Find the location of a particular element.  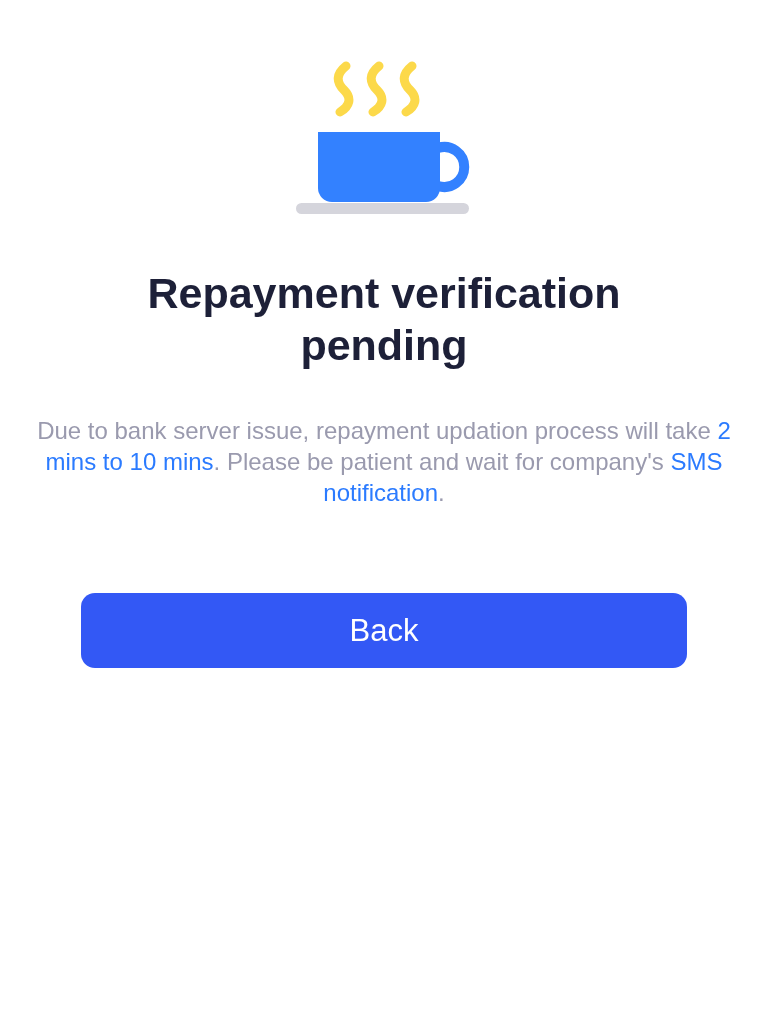

back-button: Back is located at coordinates (384, 630).